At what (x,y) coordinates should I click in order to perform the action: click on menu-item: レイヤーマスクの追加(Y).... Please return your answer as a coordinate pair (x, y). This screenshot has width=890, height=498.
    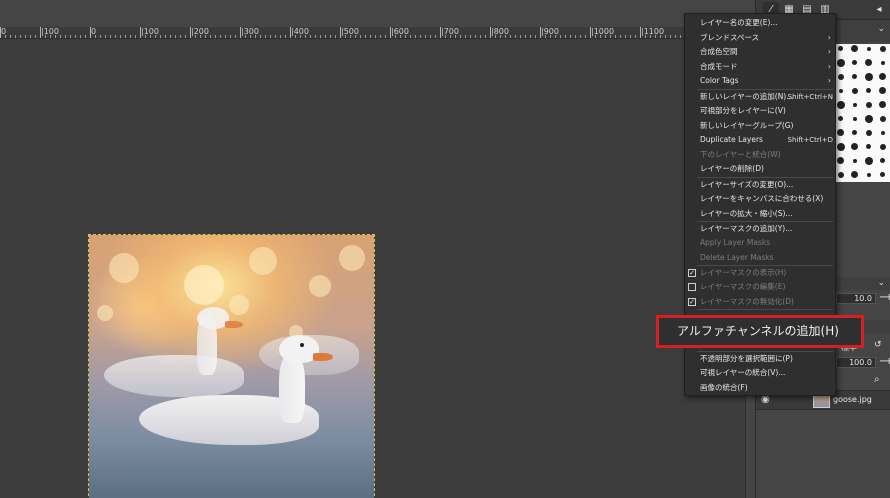
    Looking at the image, I should click on (760, 229).